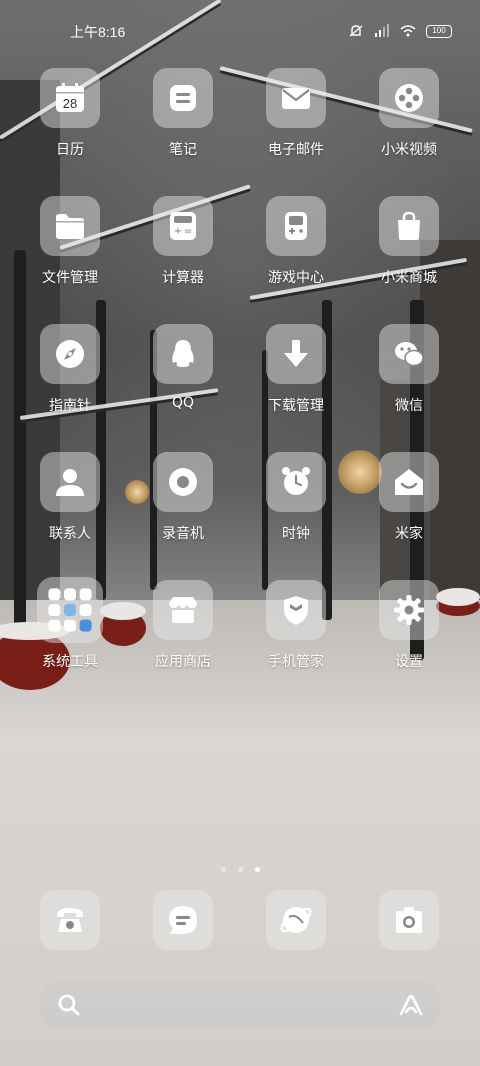 Image resolution: width=480 pixels, height=1066 pixels. What do you see at coordinates (240, 866) in the screenshot?
I see `page-indicator` at bounding box center [240, 866].